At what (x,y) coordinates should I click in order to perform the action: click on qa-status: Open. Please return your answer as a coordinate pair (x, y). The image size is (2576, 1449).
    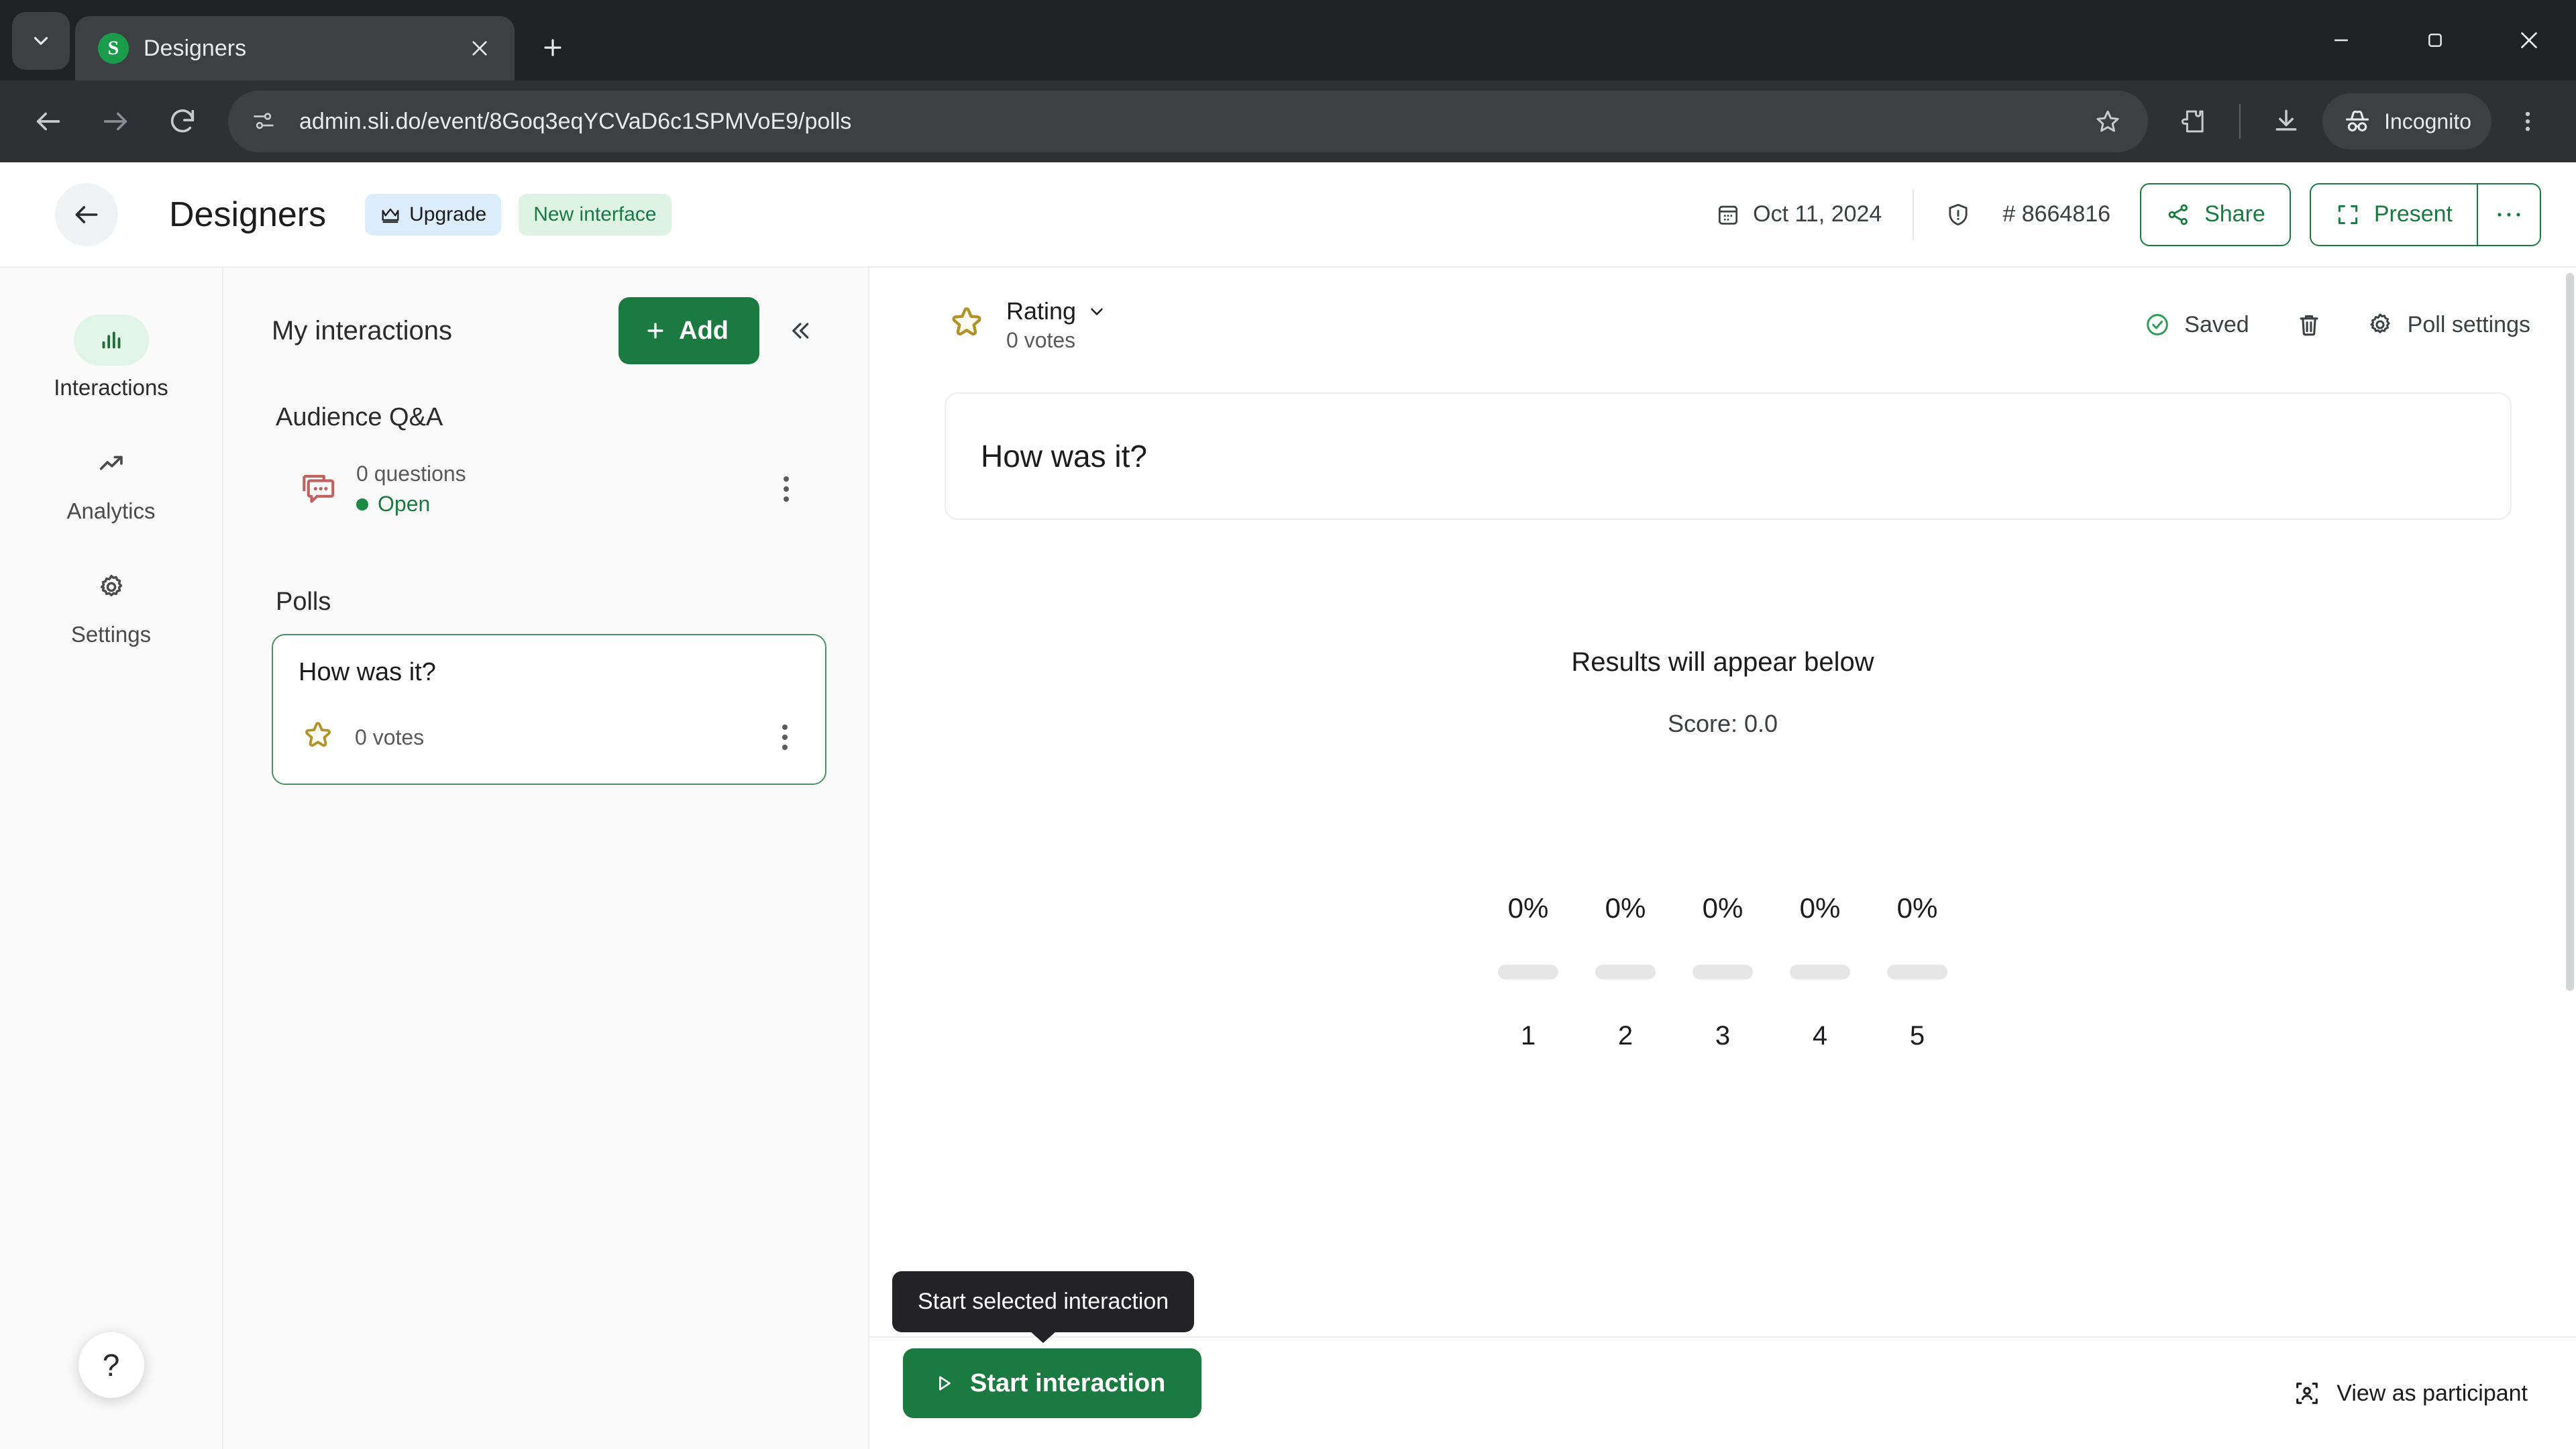
    Looking at the image, I should click on (552, 504).